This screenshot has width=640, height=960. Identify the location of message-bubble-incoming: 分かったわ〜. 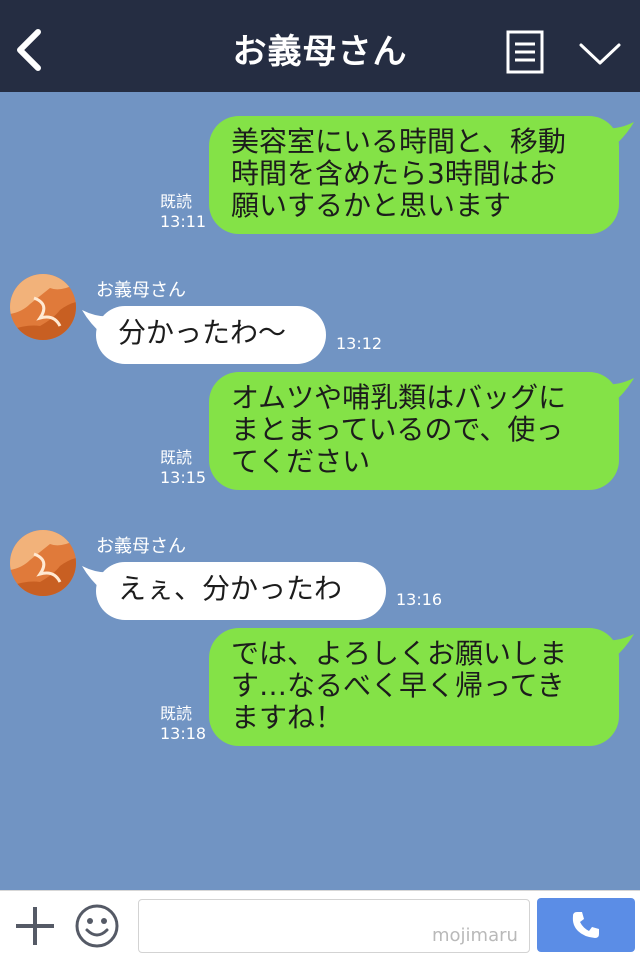
(204, 335).